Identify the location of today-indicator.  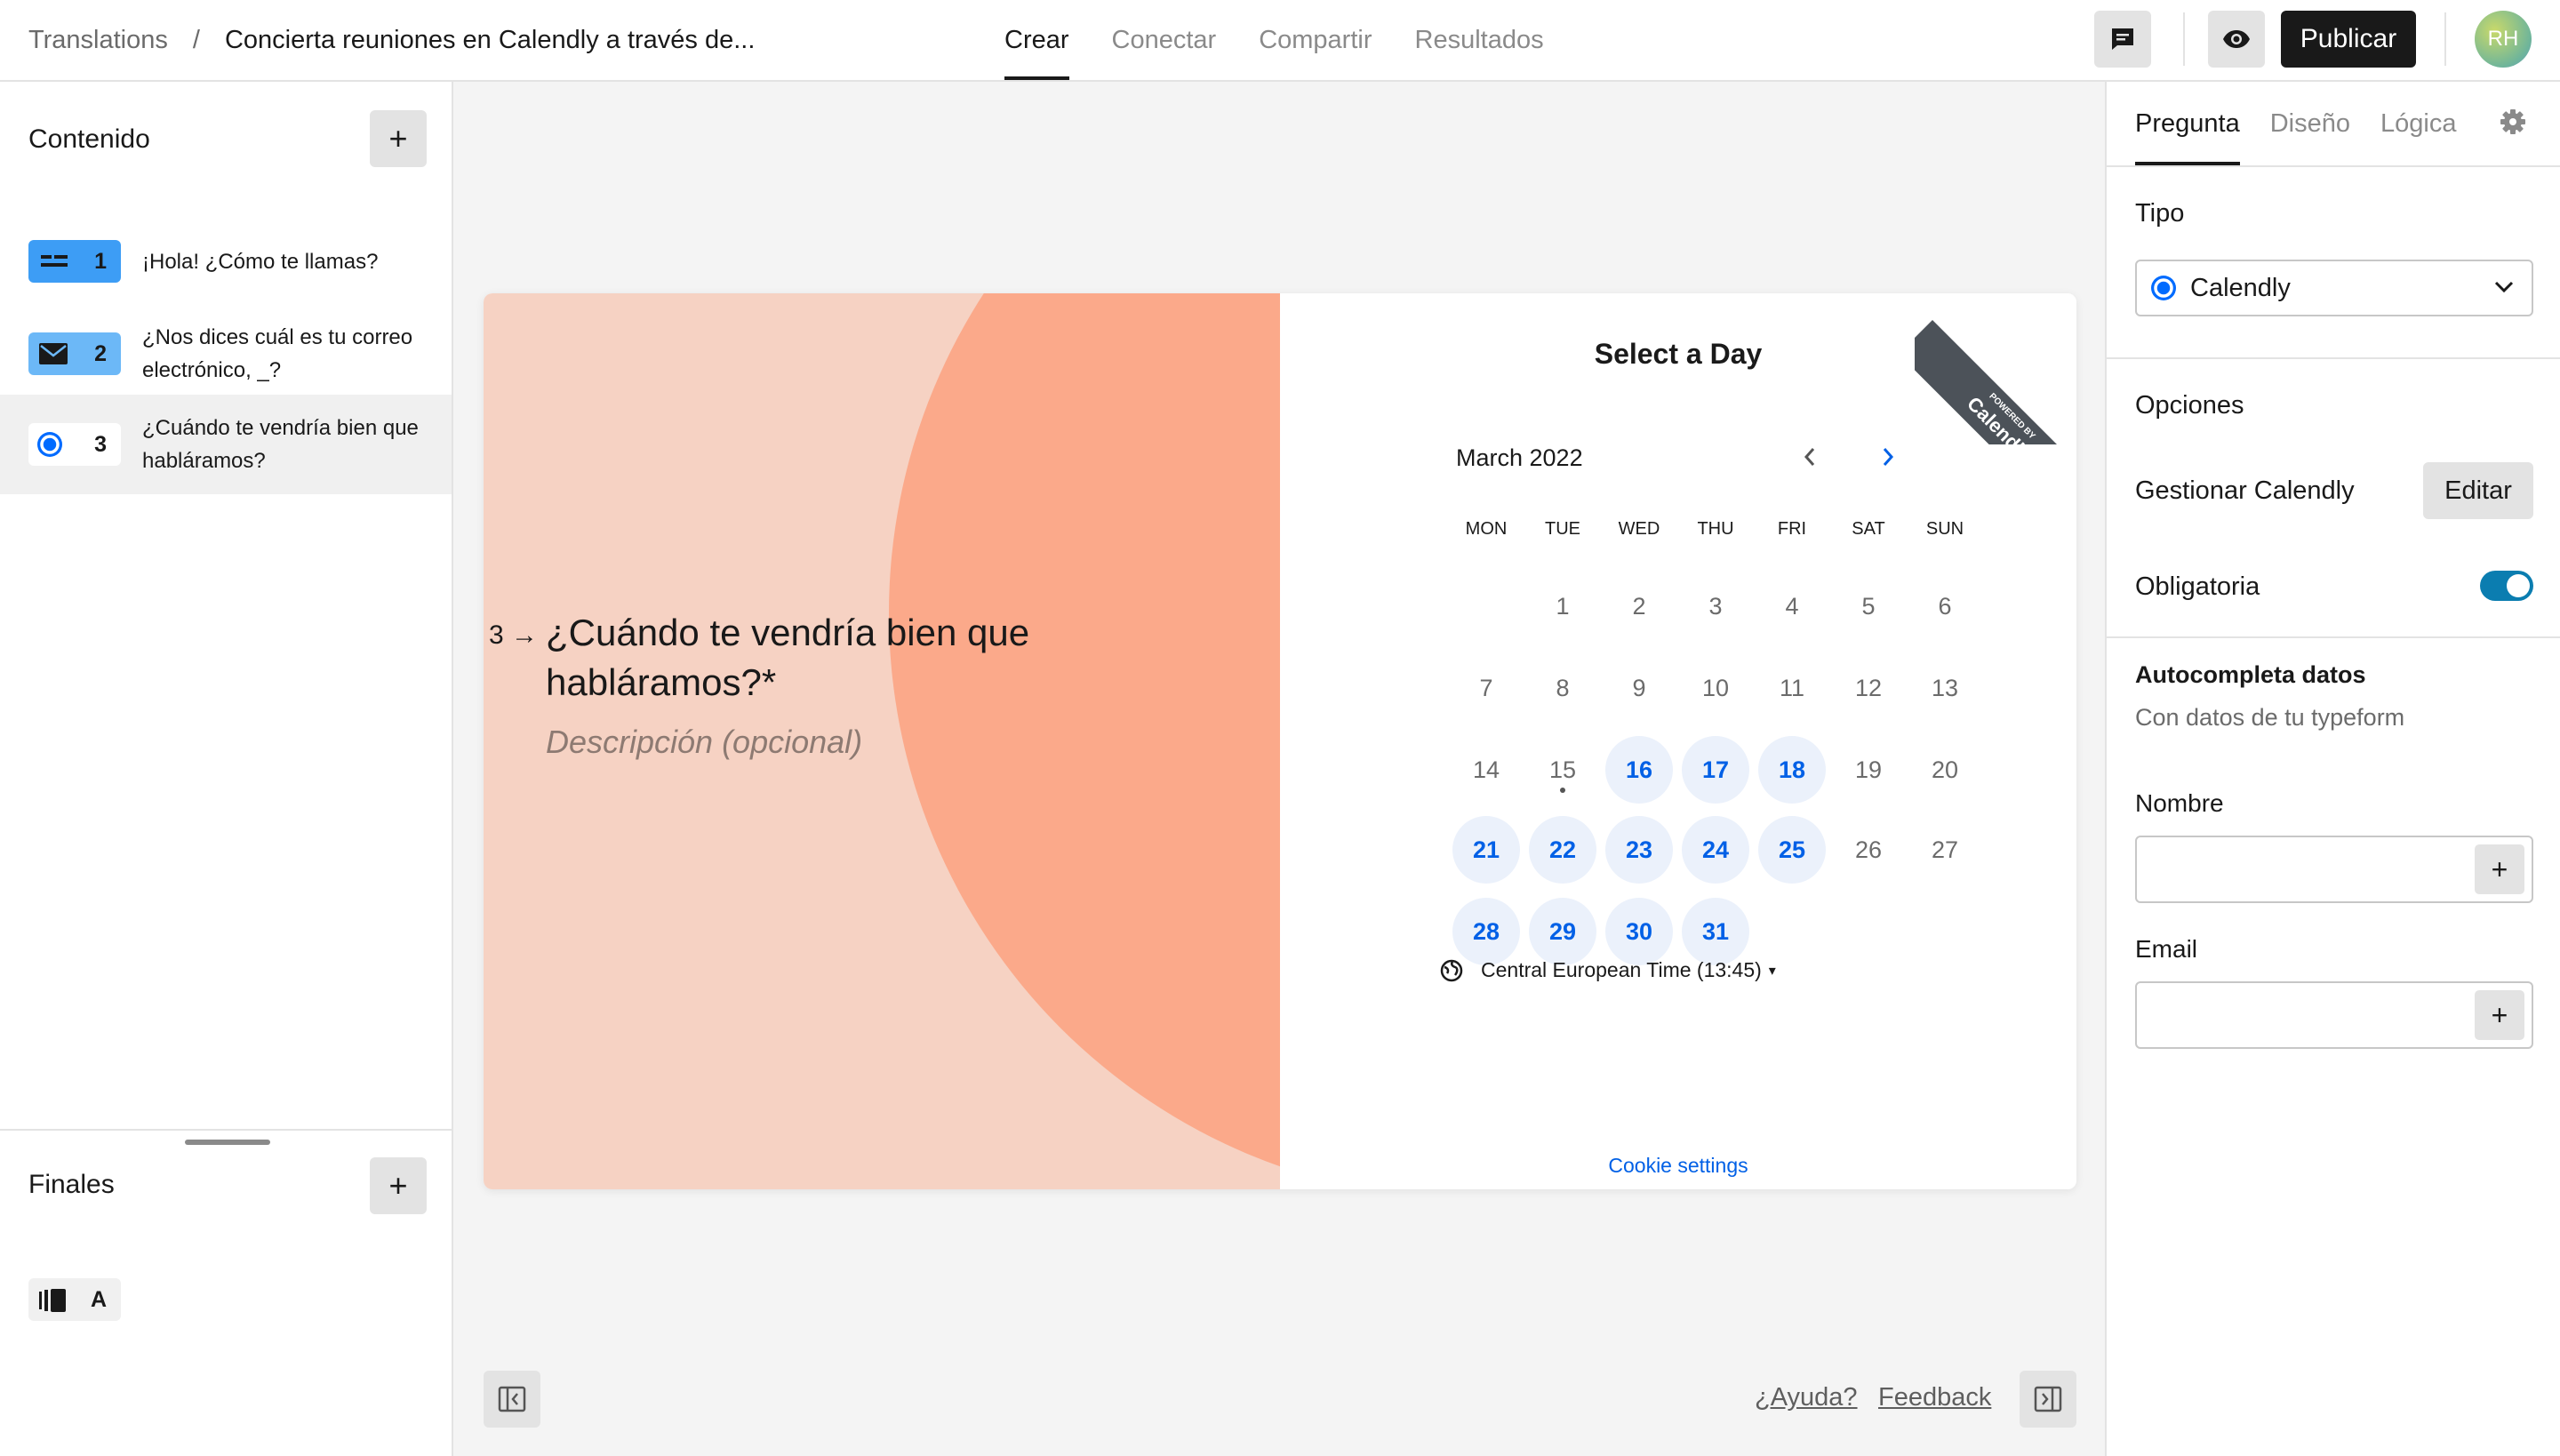
(1562, 790).